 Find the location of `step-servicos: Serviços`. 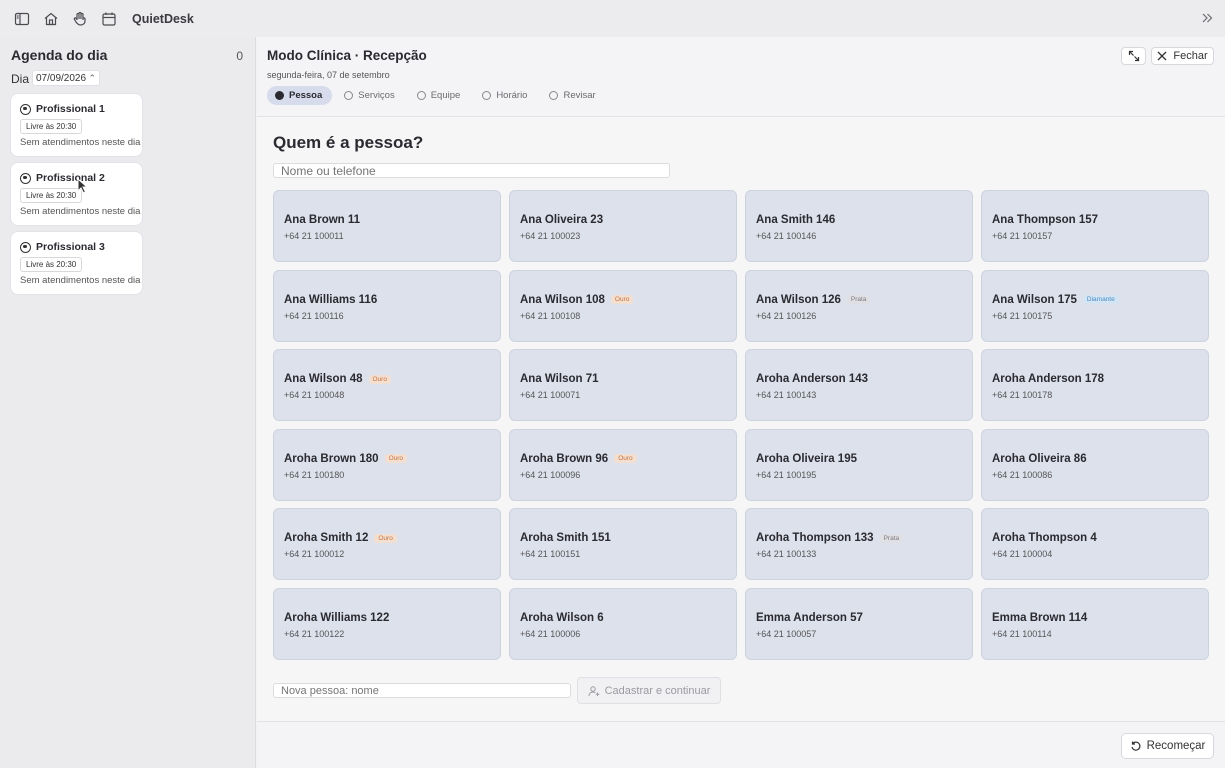

step-servicos: Serviços is located at coordinates (370, 95).